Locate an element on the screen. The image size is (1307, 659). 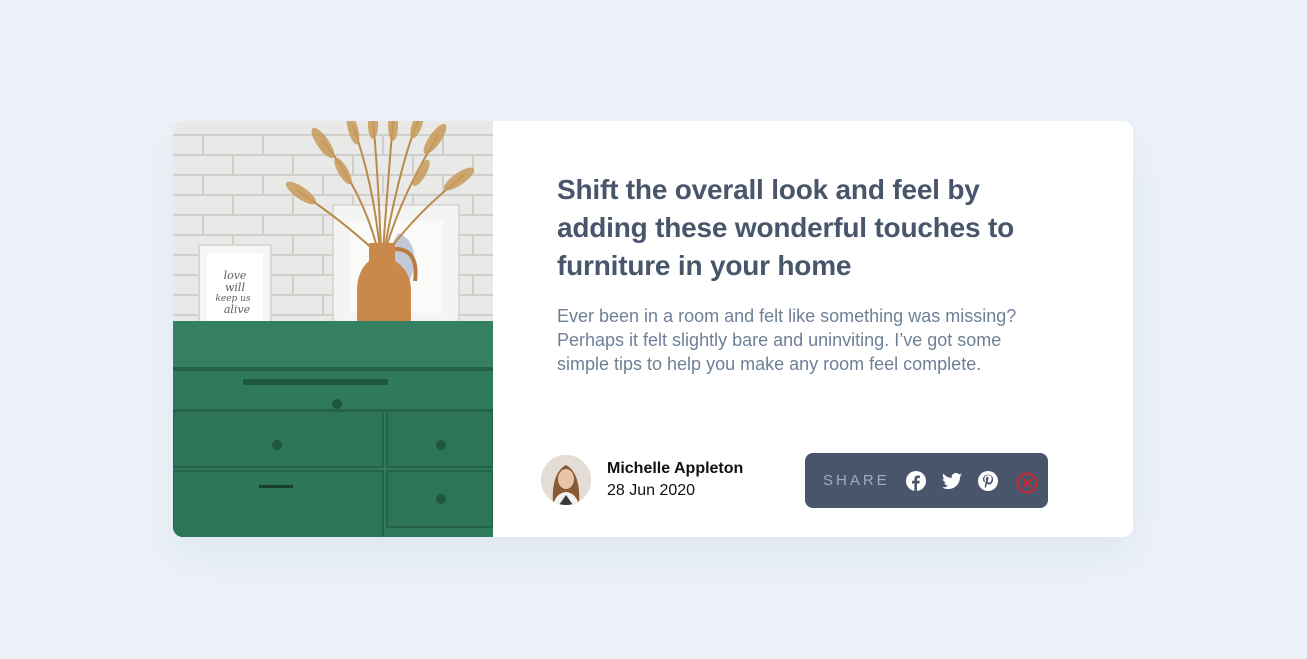
share-panel: SHARE is located at coordinates (926, 480).